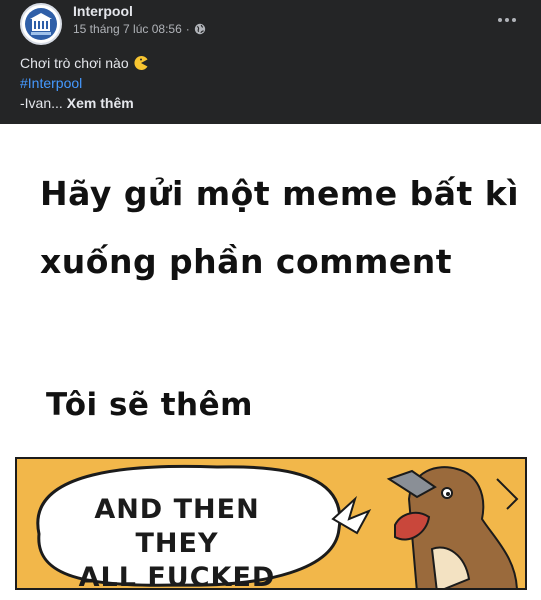  Describe the element at coordinates (270, 25) in the screenshot. I see `post-header: Interpool 15 tháng 7 lúc 08:56 ·` at that location.